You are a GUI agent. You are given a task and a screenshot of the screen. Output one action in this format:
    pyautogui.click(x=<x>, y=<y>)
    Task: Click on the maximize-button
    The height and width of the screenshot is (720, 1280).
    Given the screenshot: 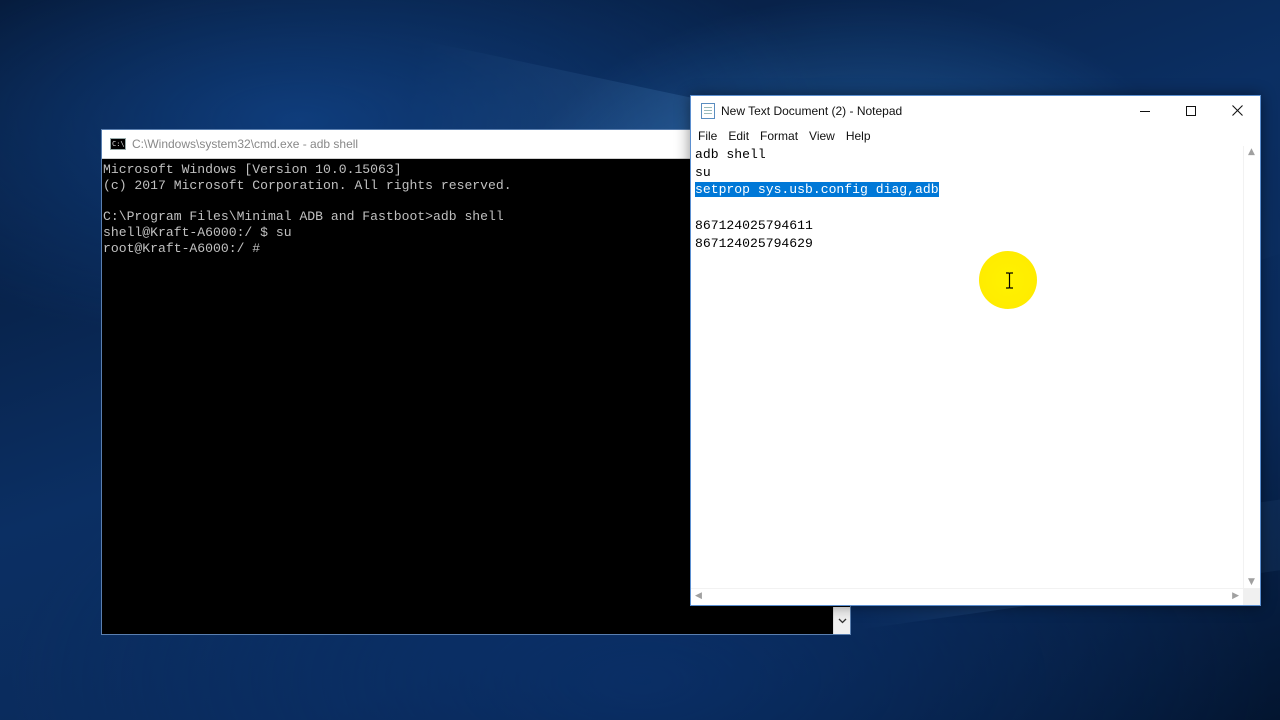 What is the action you would take?
    pyautogui.click(x=1191, y=110)
    